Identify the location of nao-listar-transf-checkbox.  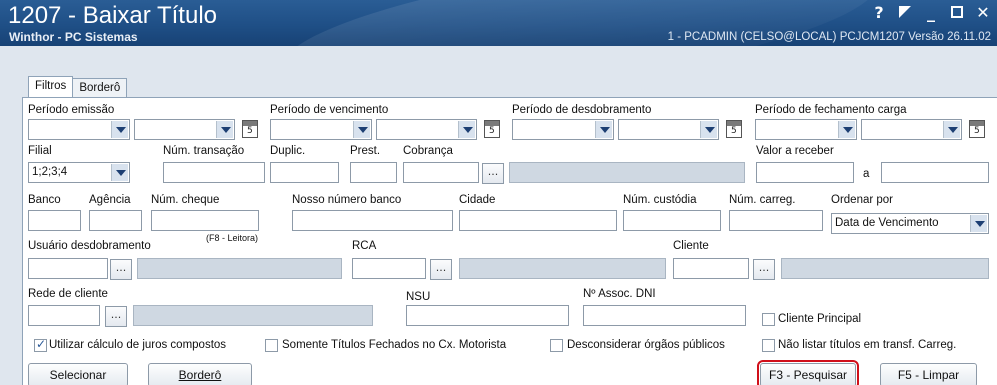
(768, 345).